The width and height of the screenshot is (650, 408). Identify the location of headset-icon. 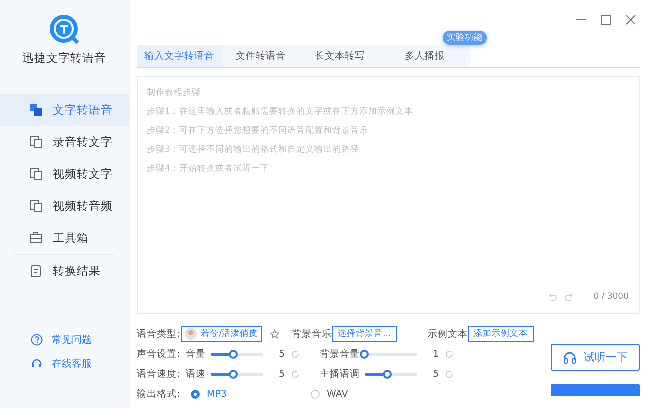
(37, 364).